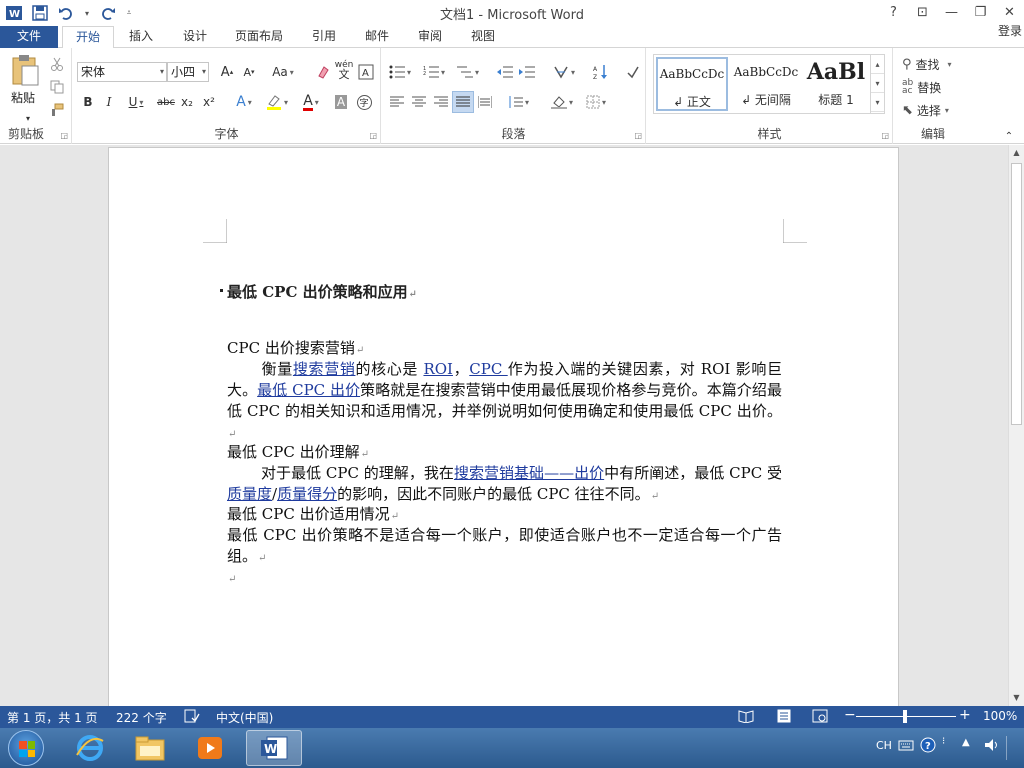  Describe the element at coordinates (25, 70) in the screenshot. I see `paste-icon` at that location.